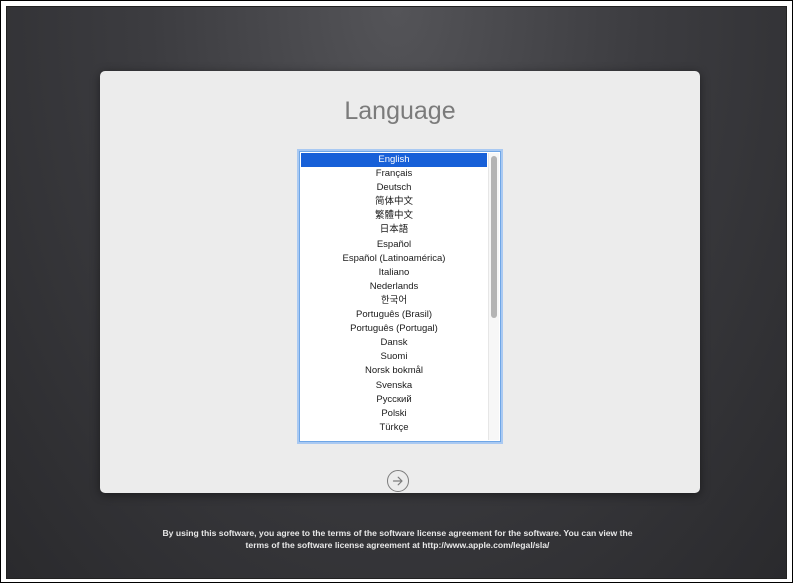 The image size is (793, 583). Describe the element at coordinates (394, 301) in the screenshot. I see `language-option: 한국어` at that location.